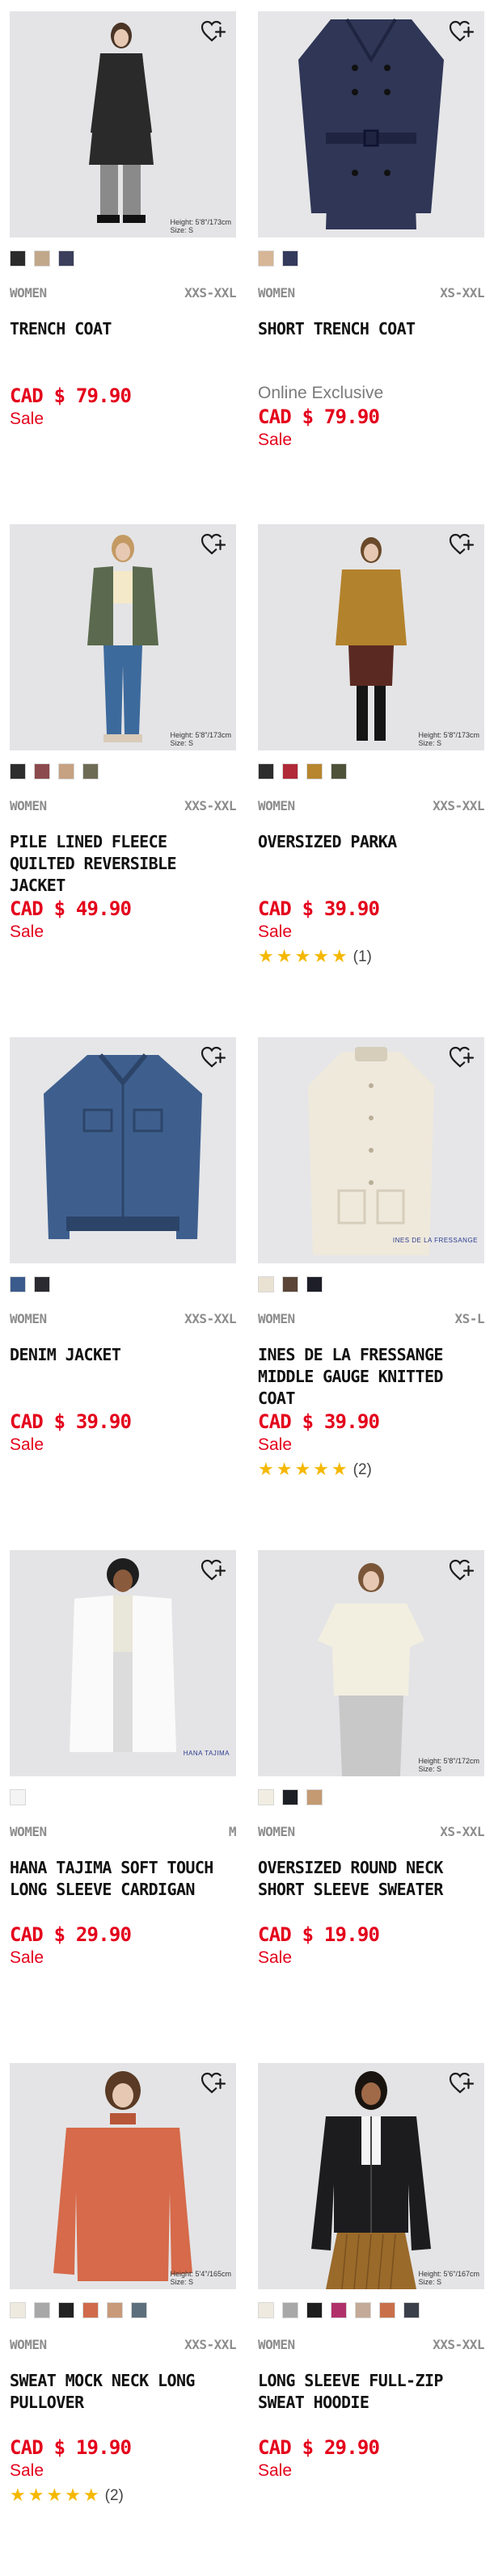 This screenshot has width=494, height=2576. What do you see at coordinates (71, 396) in the screenshot?
I see `product-price: CAD $ 79.90` at bounding box center [71, 396].